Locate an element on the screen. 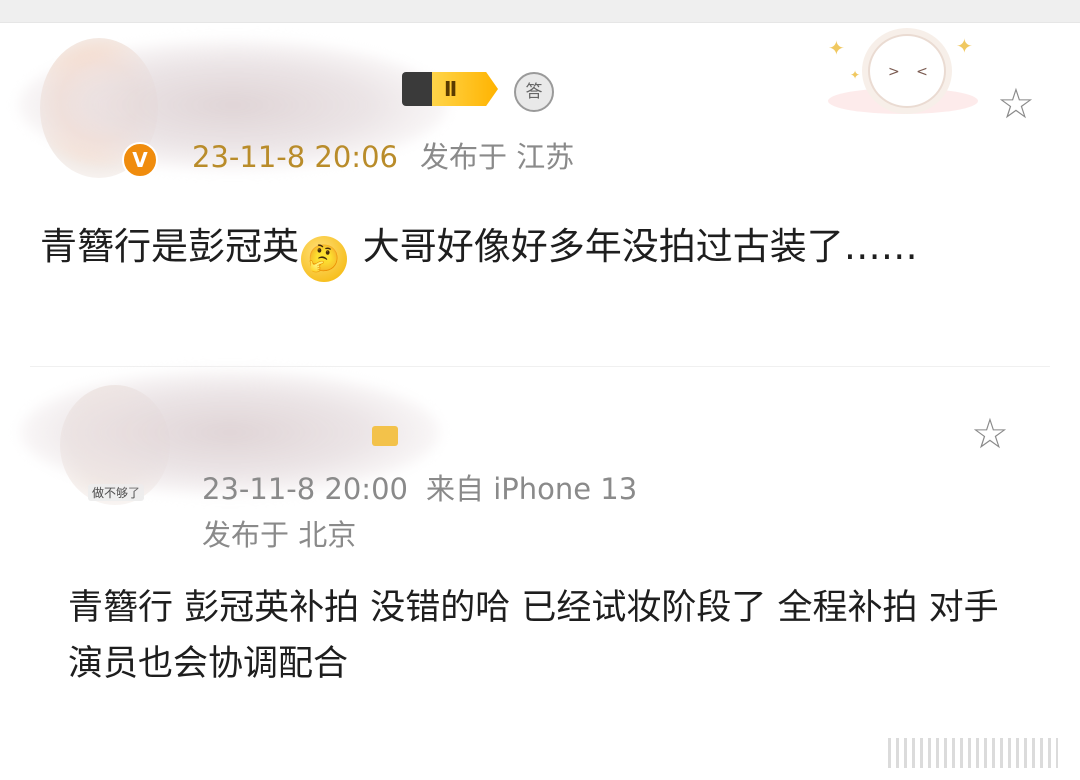  sheep-sticker-icon: > < ✦ ✦ ✦ is located at coordinates (900, 73).